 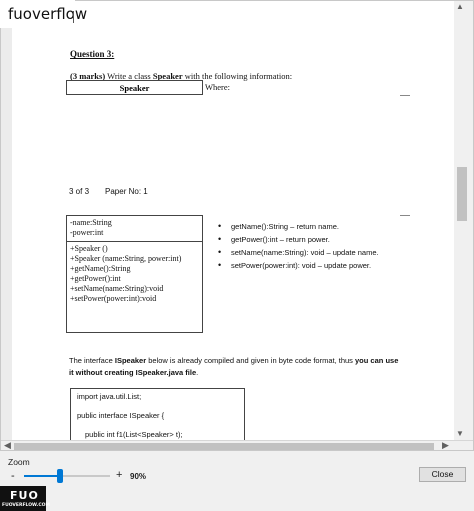 I want to click on close-button: Close, so click(x=442, y=474).